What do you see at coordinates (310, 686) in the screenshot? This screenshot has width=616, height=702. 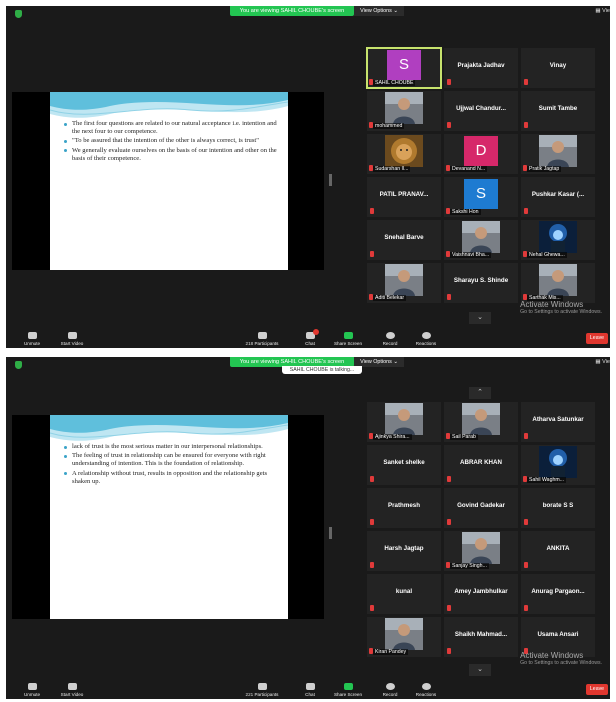 I see `chat-icon` at bounding box center [310, 686].